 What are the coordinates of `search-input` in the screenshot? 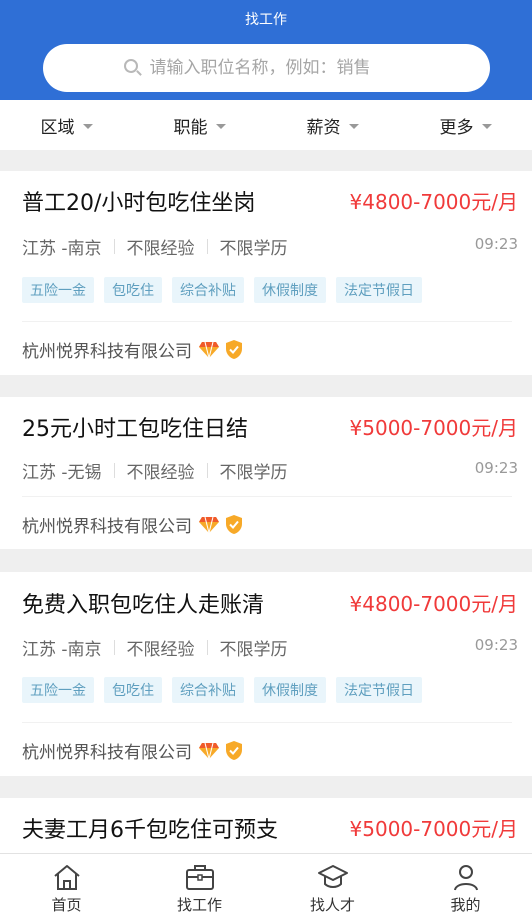 It's located at (279, 68).